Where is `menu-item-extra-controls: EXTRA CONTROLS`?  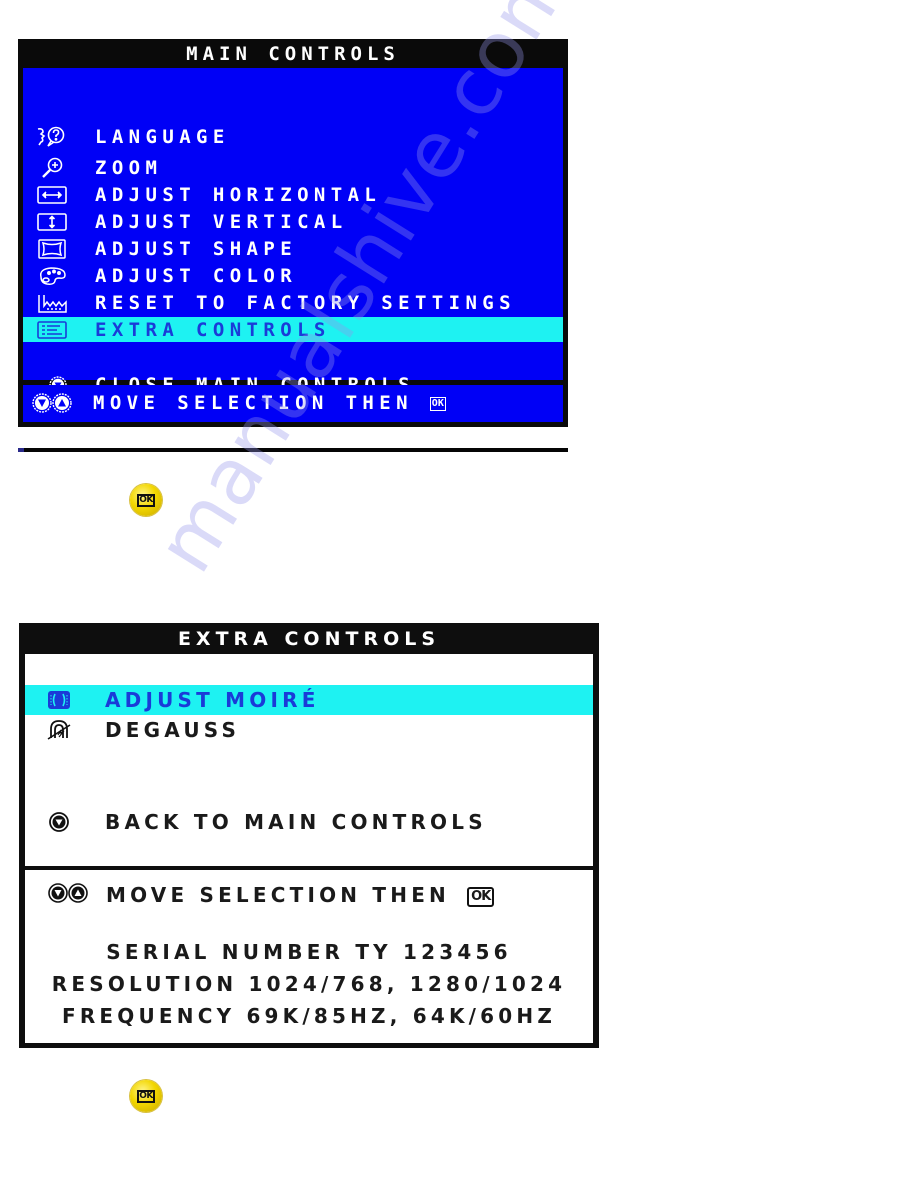
menu-item-extra-controls: EXTRA CONTROLS is located at coordinates (293, 329).